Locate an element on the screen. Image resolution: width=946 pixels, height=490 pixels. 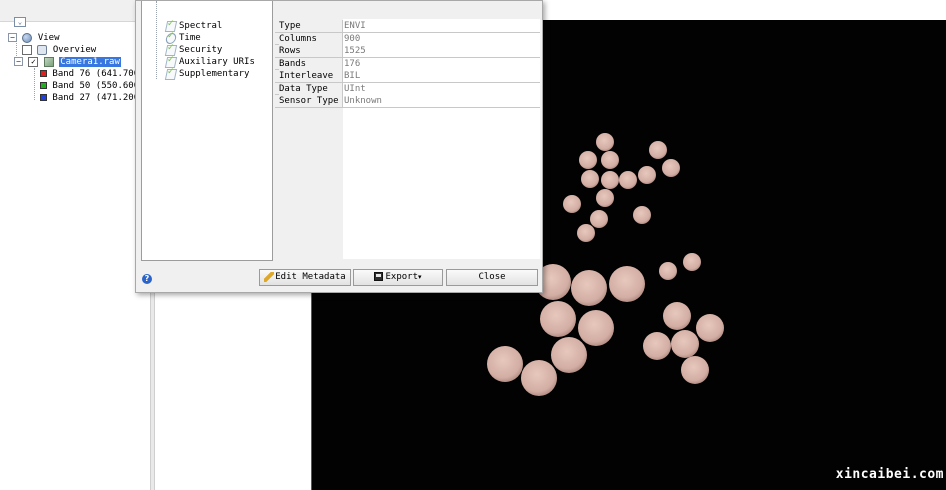
property-row: Type ENVI is located at coordinates (407, 26).